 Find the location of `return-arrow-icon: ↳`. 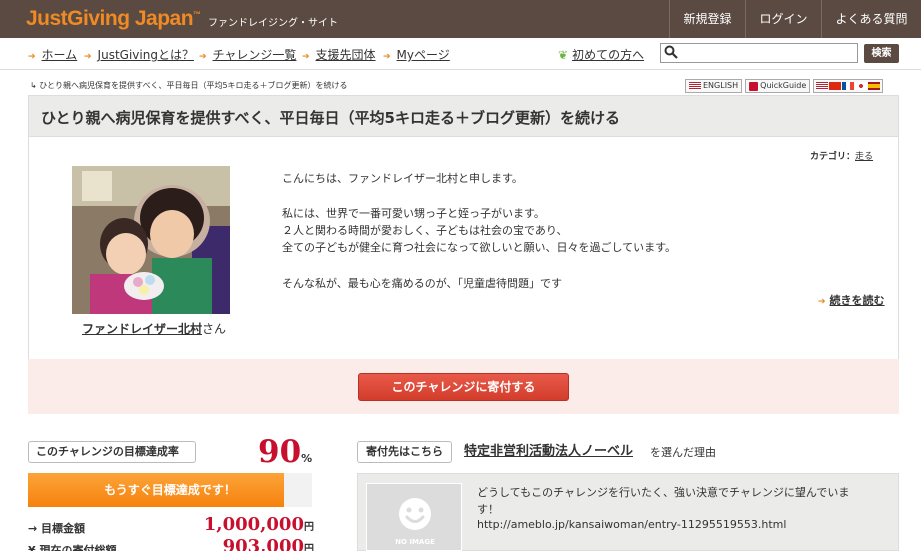

return-arrow-icon: ↳ is located at coordinates (35, 85).